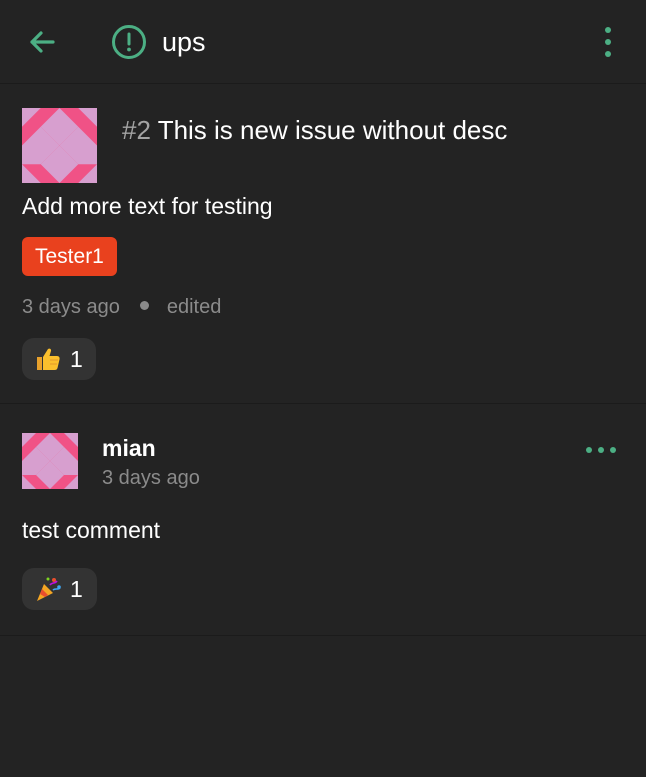 The height and width of the screenshot is (777, 646). Describe the element at coordinates (136, 130) in the screenshot. I see `issue-number: #2` at that location.